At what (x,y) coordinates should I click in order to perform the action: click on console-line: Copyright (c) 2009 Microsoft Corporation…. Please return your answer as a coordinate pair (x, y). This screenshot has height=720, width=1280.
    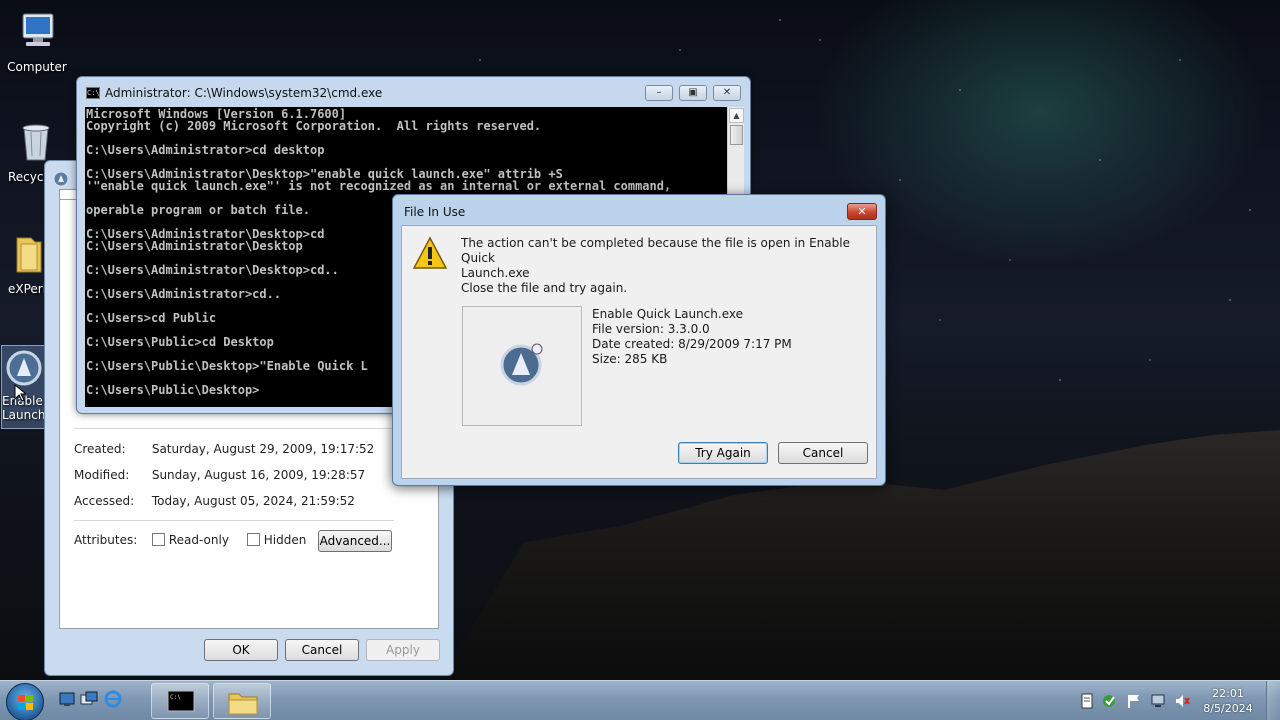
    Looking at the image, I should click on (314, 126).